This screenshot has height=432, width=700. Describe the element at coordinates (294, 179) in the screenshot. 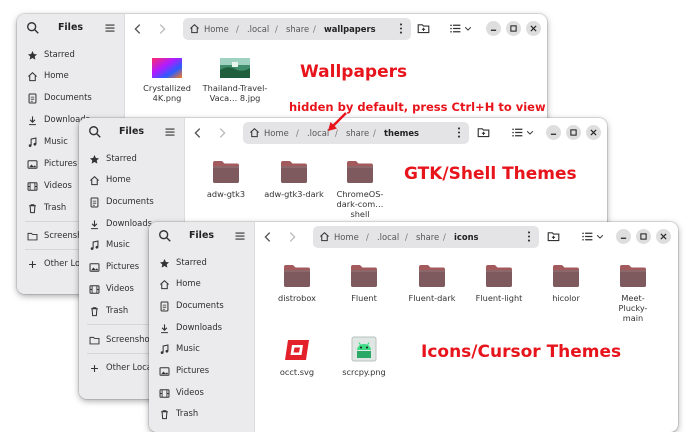

I see `folder-item: adw-gtk3-dark` at that location.